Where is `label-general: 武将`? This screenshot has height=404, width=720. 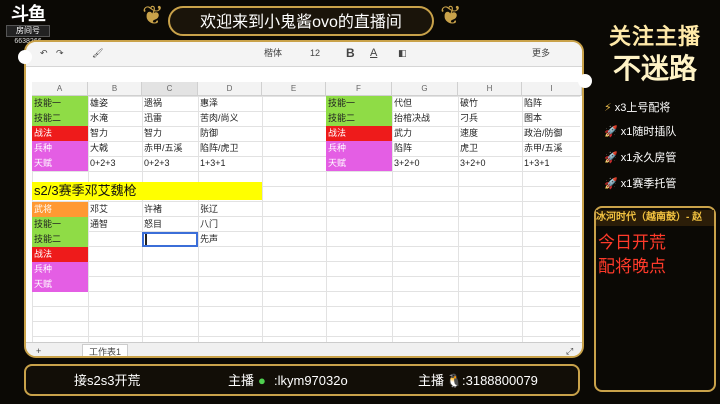 label-general: 武将 is located at coordinates (60, 209).